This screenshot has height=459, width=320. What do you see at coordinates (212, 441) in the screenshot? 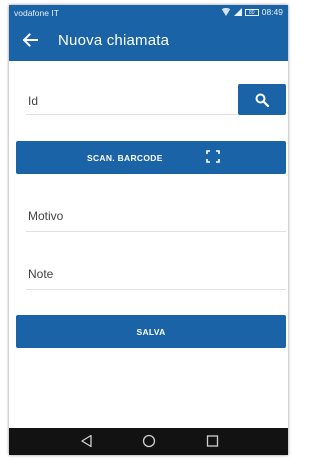
I see `recents-square-icon` at bounding box center [212, 441].